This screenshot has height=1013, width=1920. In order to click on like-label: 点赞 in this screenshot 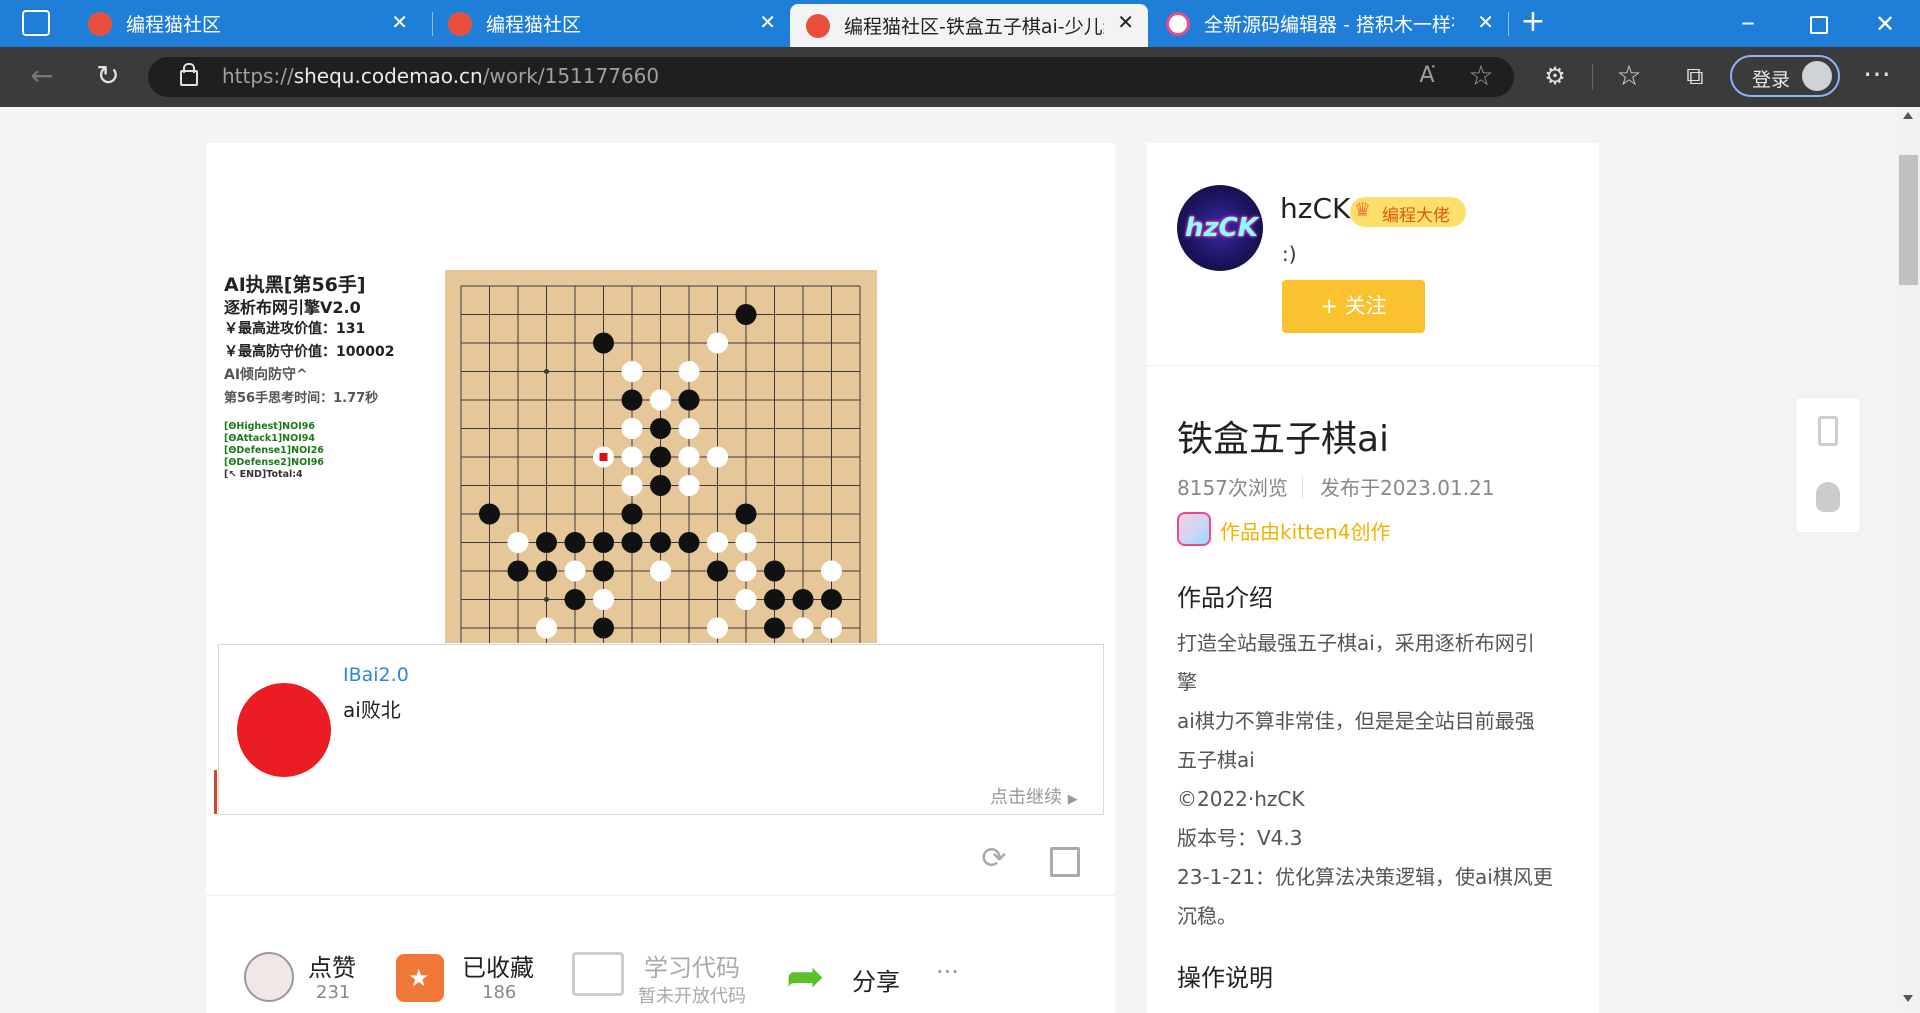, I will do `click(332, 968)`.